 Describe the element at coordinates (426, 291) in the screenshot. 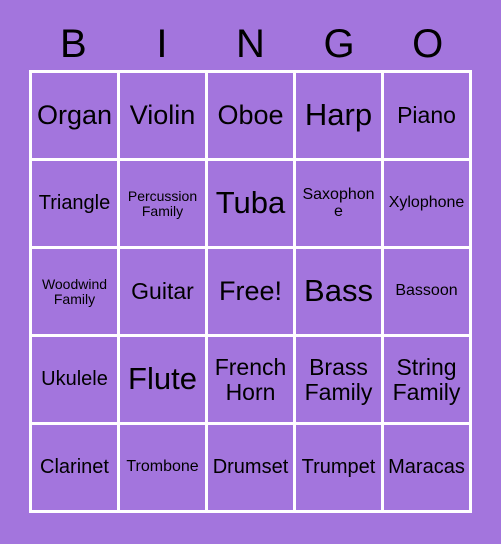

I see `bingo-cell-r3c5: Bassoon` at that location.